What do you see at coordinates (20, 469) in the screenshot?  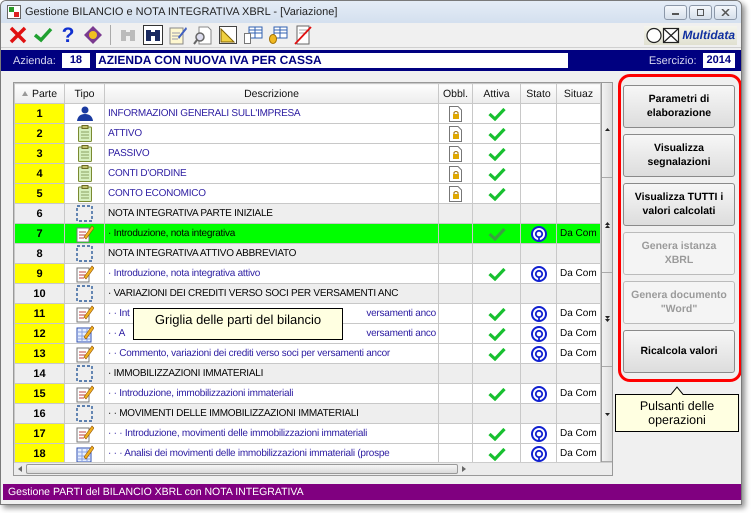 I see `scroll-left-icon` at bounding box center [20, 469].